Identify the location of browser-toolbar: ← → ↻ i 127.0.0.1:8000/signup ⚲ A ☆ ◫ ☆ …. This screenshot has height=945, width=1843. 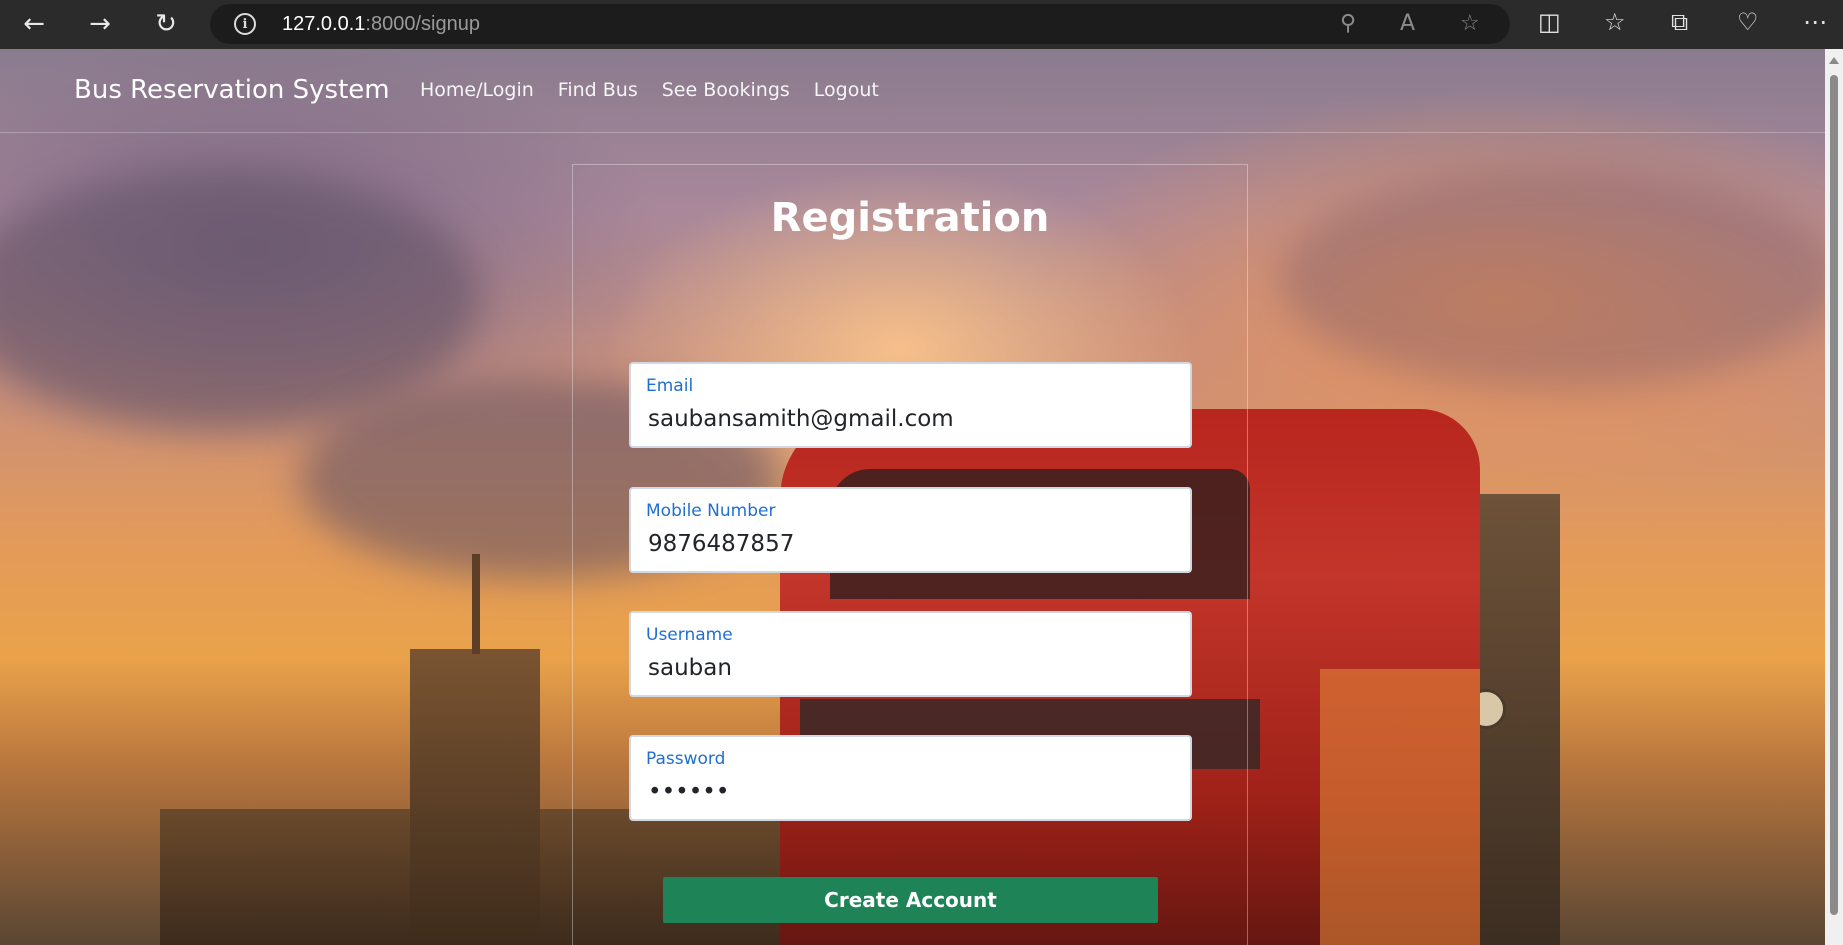
(921, 24).